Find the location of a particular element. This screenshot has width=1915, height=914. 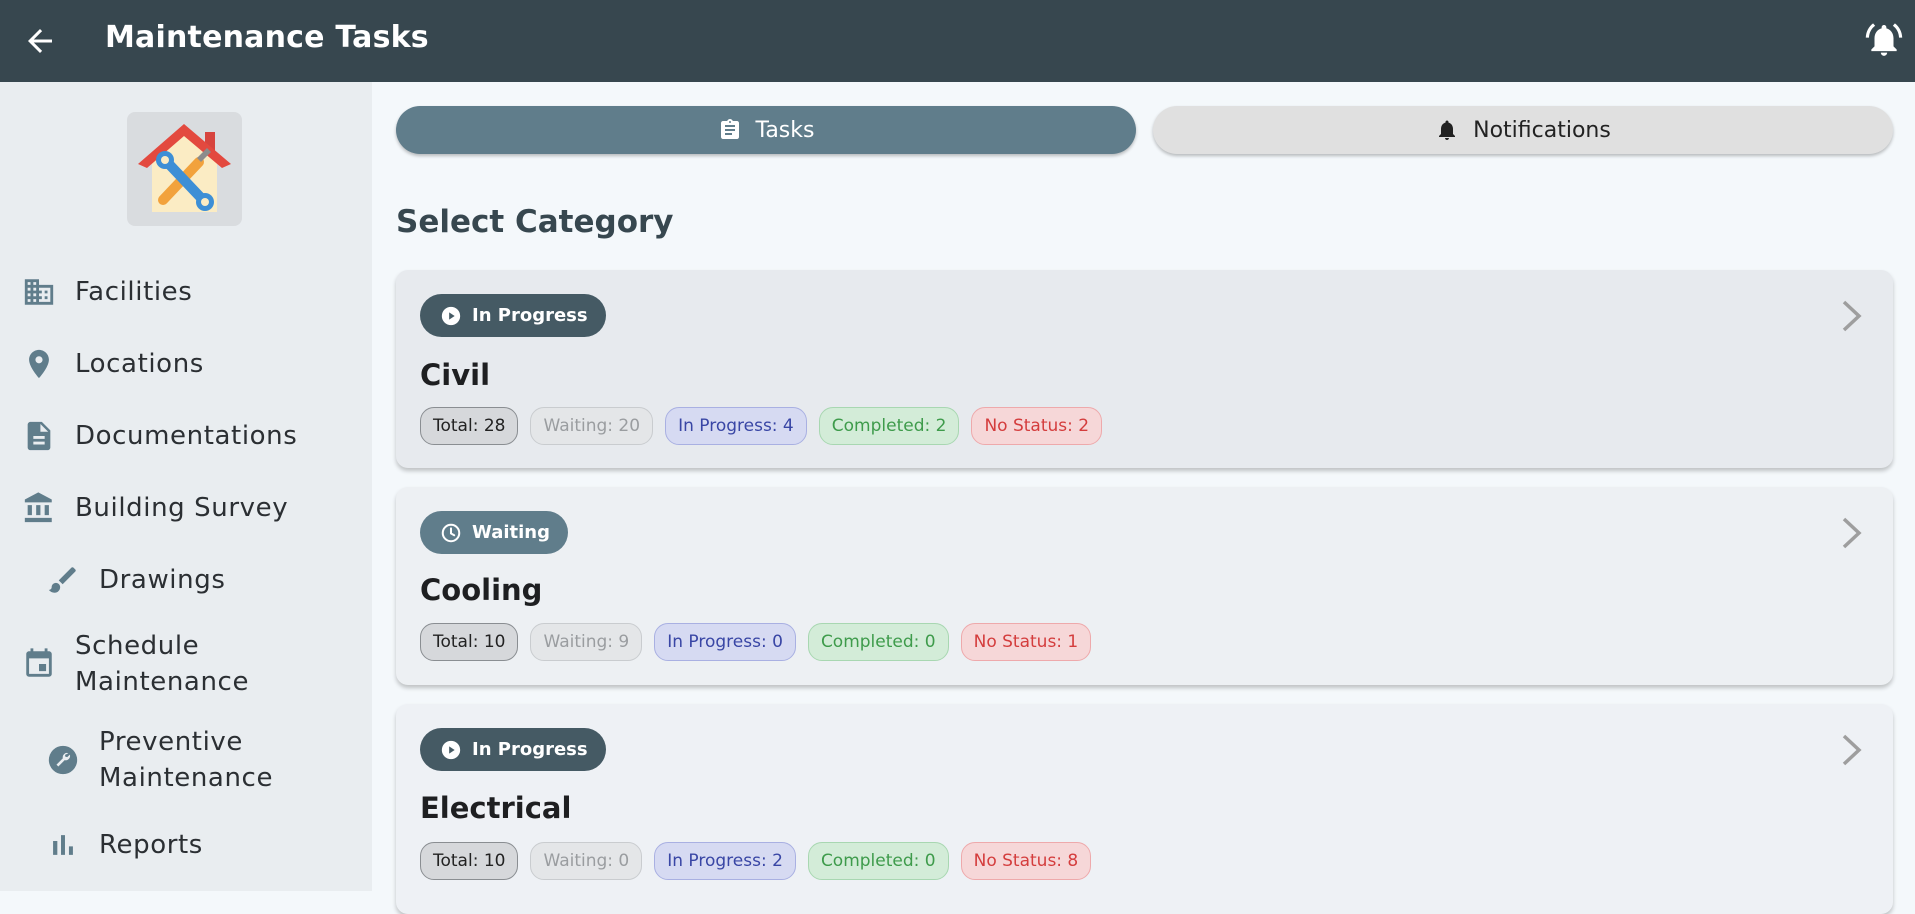

sidebar-item-building-survey: Building Survey is located at coordinates (155, 508).